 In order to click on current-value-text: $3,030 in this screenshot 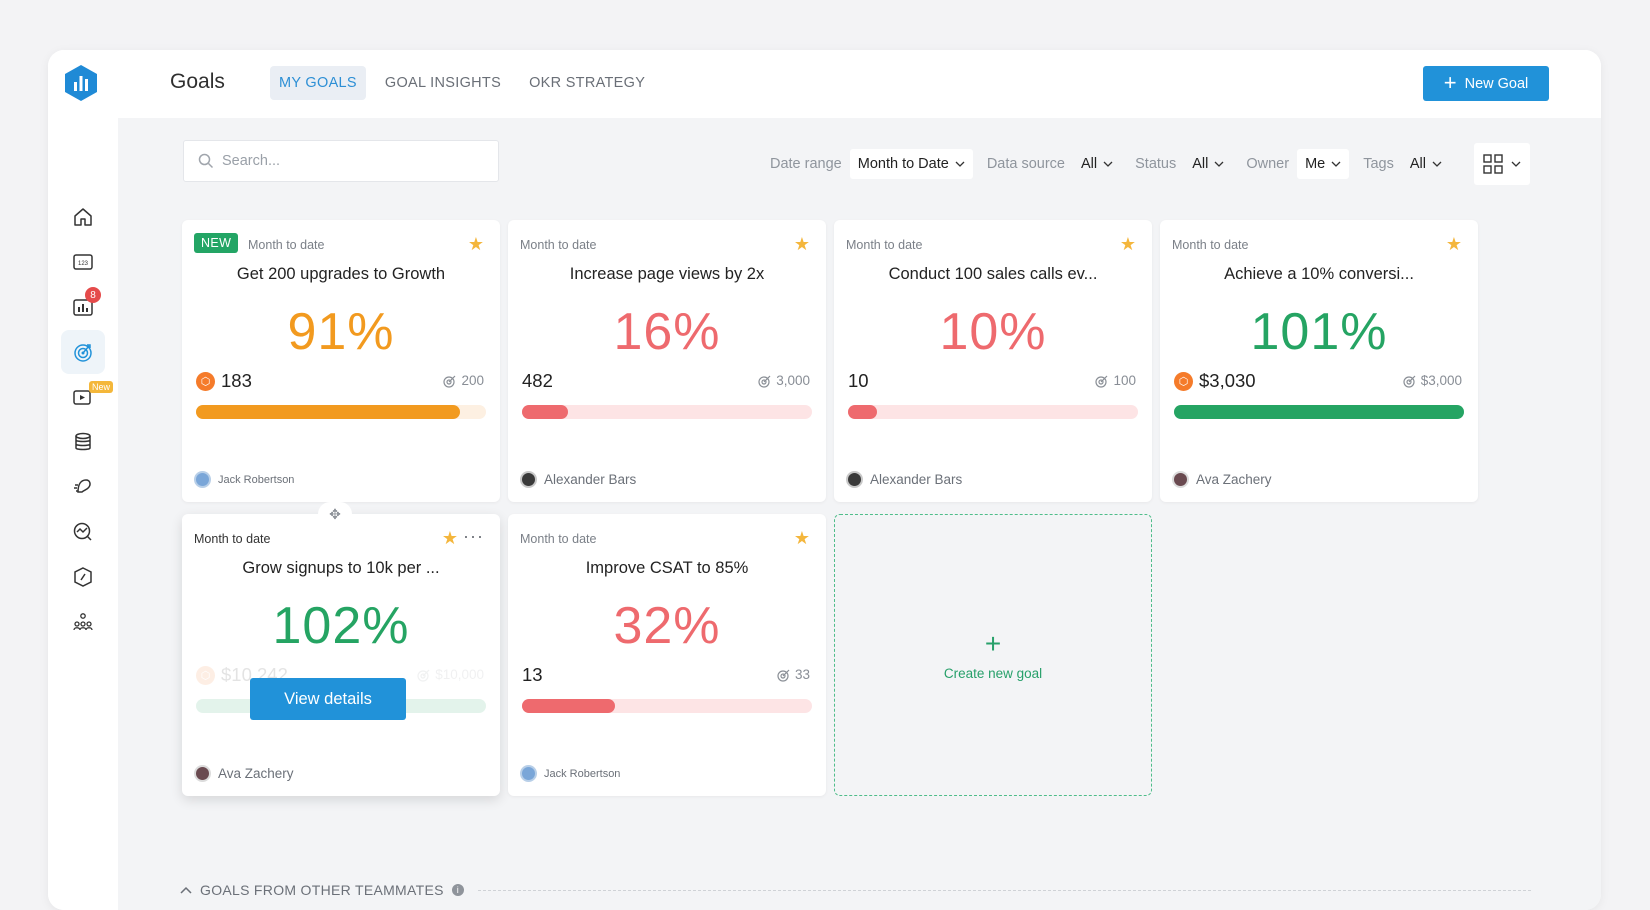, I will do `click(1227, 380)`.